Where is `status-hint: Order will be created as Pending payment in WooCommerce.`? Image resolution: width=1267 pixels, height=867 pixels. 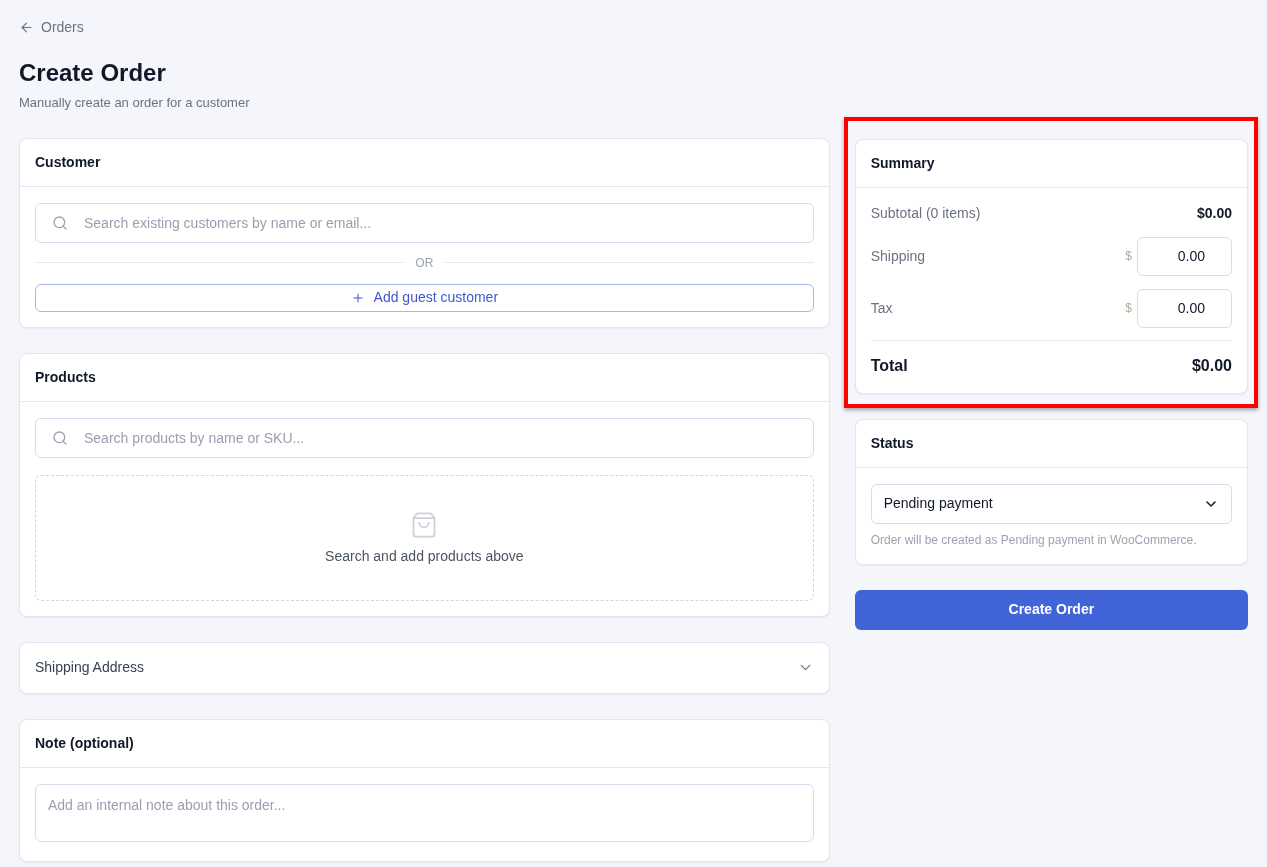 status-hint: Order will be created as Pending payment in WooCommerce. is located at coordinates (1034, 539).